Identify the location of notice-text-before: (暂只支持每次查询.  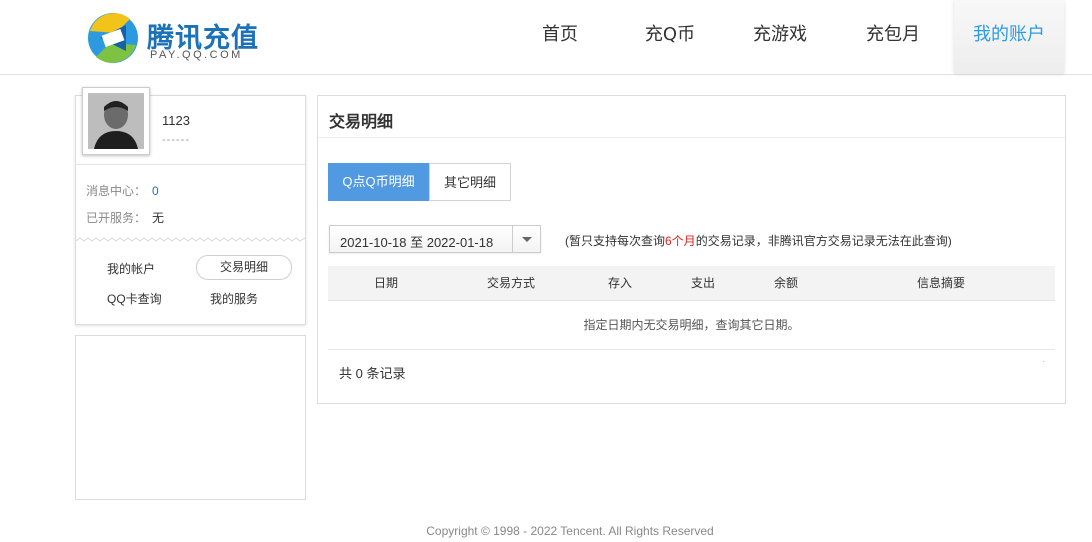
(615, 241).